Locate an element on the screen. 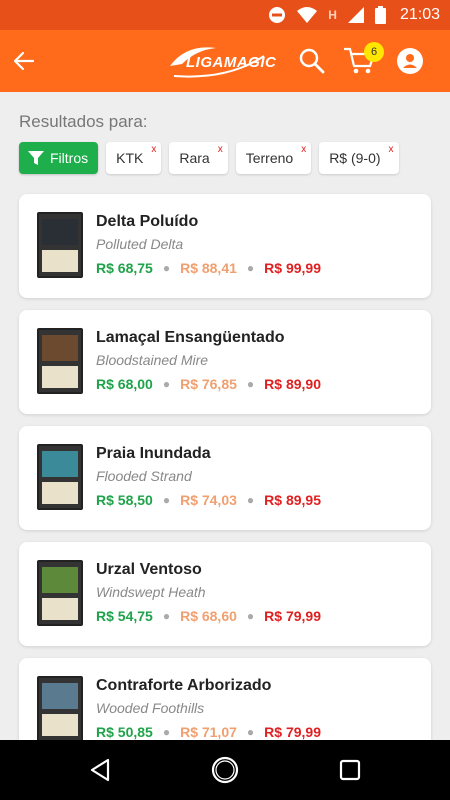  card-prices: R$ 68,75 ● R$ 88,41 ● R$ 99,99 is located at coordinates (208, 268).